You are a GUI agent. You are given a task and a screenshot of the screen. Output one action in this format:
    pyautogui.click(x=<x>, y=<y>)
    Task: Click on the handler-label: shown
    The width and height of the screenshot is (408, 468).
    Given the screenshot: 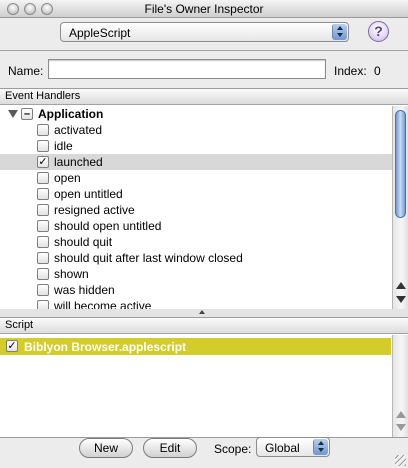 What is the action you would take?
    pyautogui.click(x=71, y=274)
    